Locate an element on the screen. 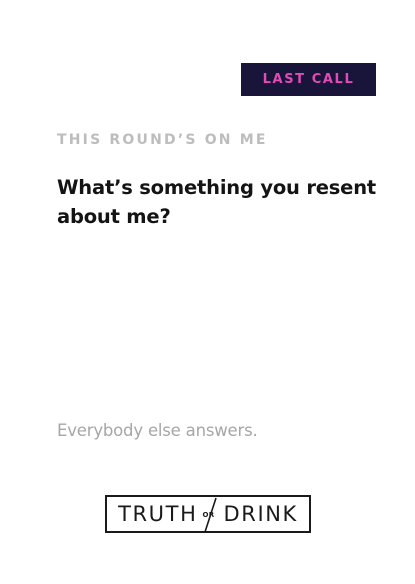 The height and width of the screenshot is (584, 415). logo-or-text: OR is located at coordinates (208, 515).